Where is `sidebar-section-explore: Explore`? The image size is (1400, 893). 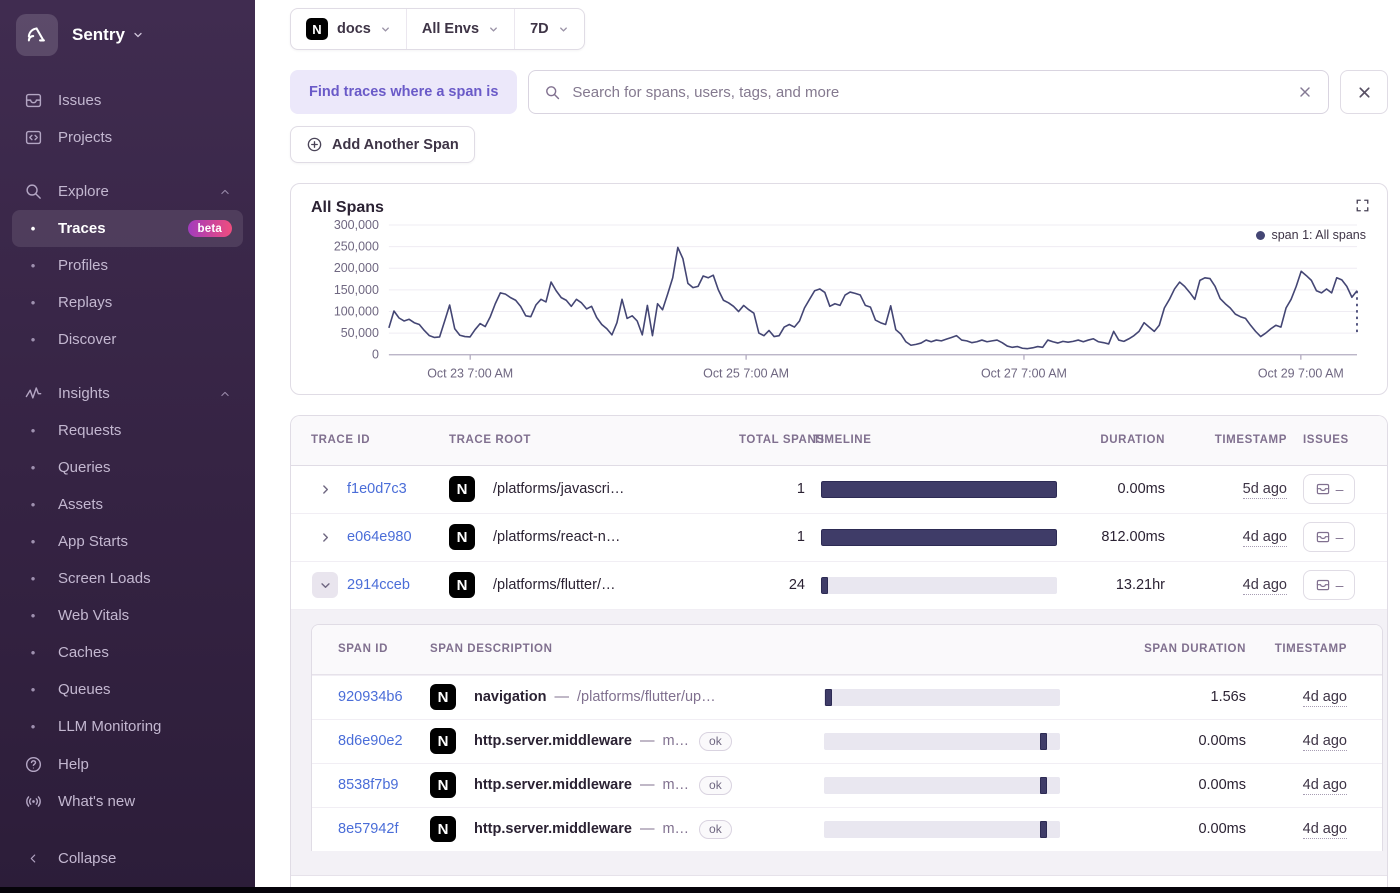 sidebar-section-explore: Explore is located at coordinates (127, 191).